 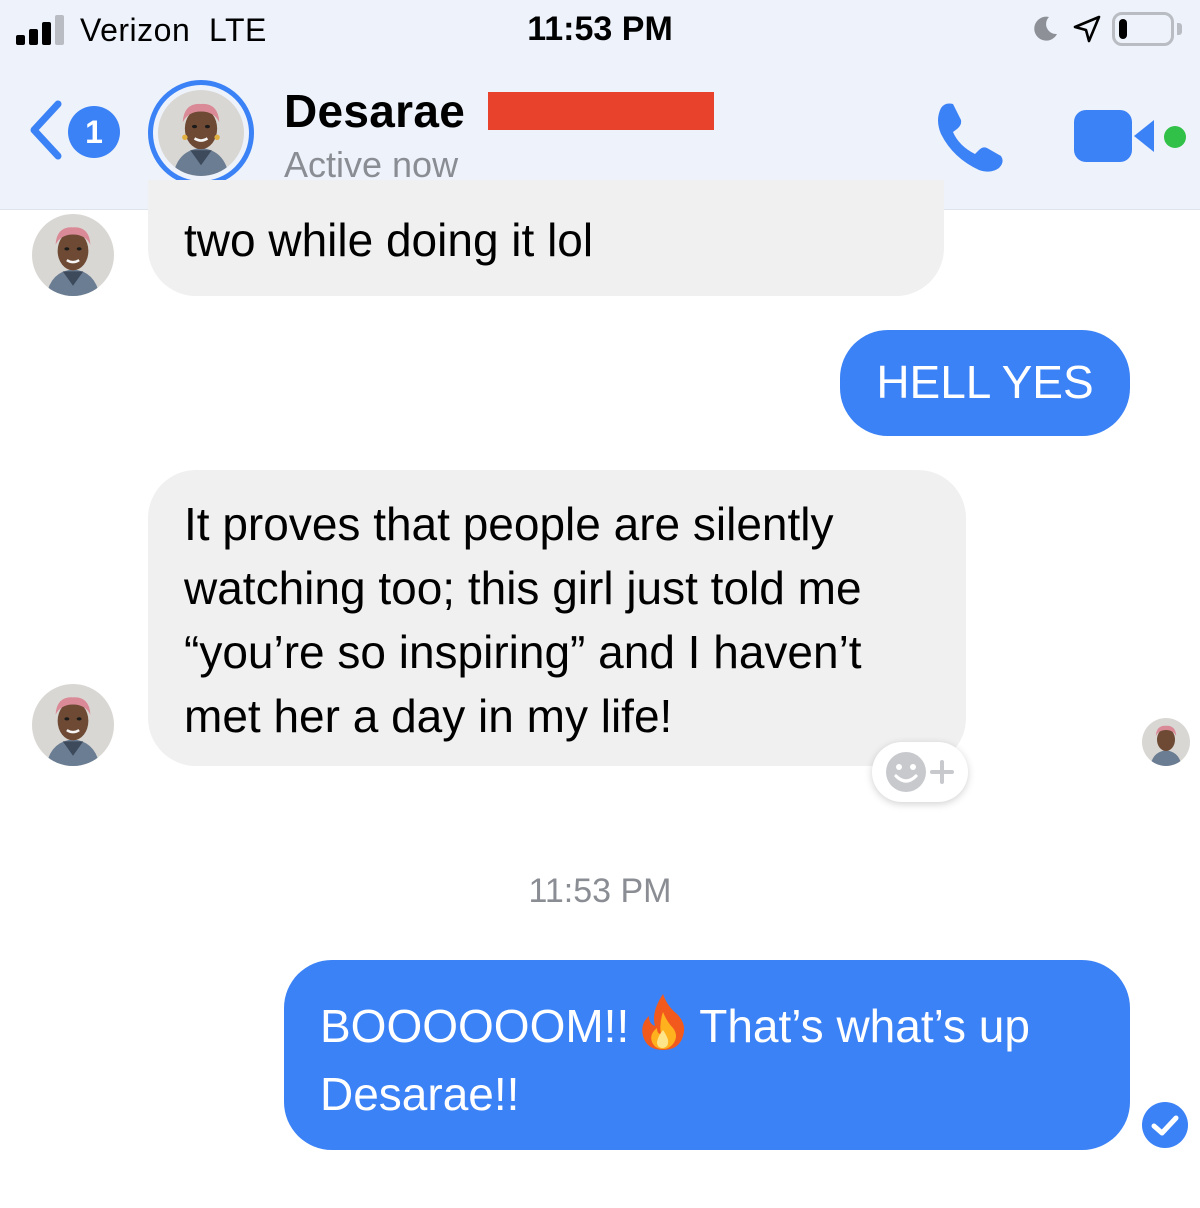 I want to click on message-bubble-outgoing: BOOOOOOM!! That’s what’s up Desarae!!, so click(x=707, y=1055).